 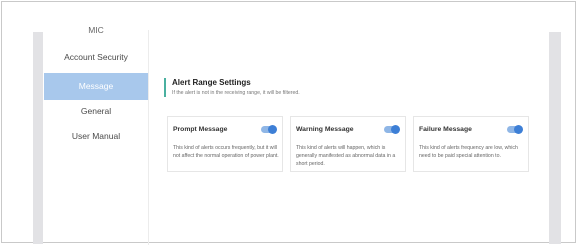 I want to click on card-title: Failure Message, so click(x=445, y=129).